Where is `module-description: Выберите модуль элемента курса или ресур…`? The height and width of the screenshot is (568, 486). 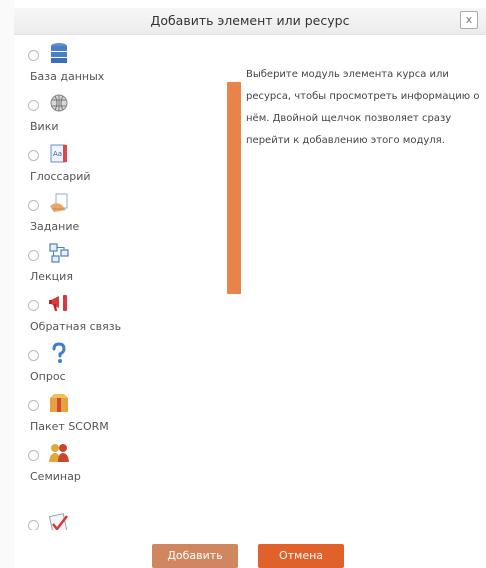
module-description: Выберите модуль элемента курса или ресур… is located at coordinates (363, 107).